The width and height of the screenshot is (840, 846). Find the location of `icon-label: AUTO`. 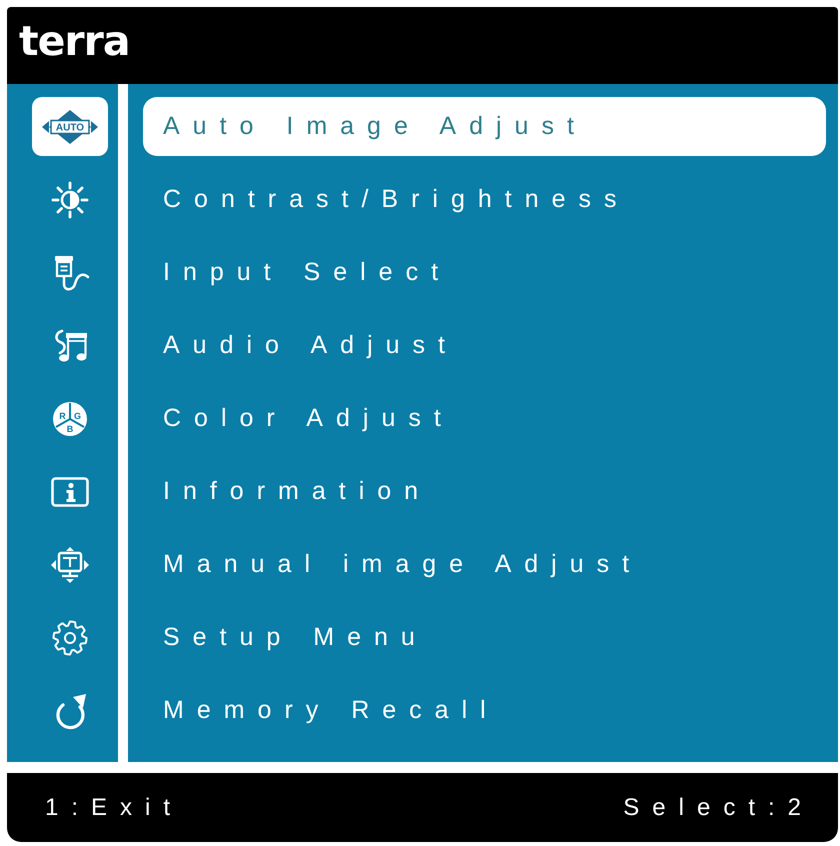

icon-label: AUTO is located at coordinates (70, 128).